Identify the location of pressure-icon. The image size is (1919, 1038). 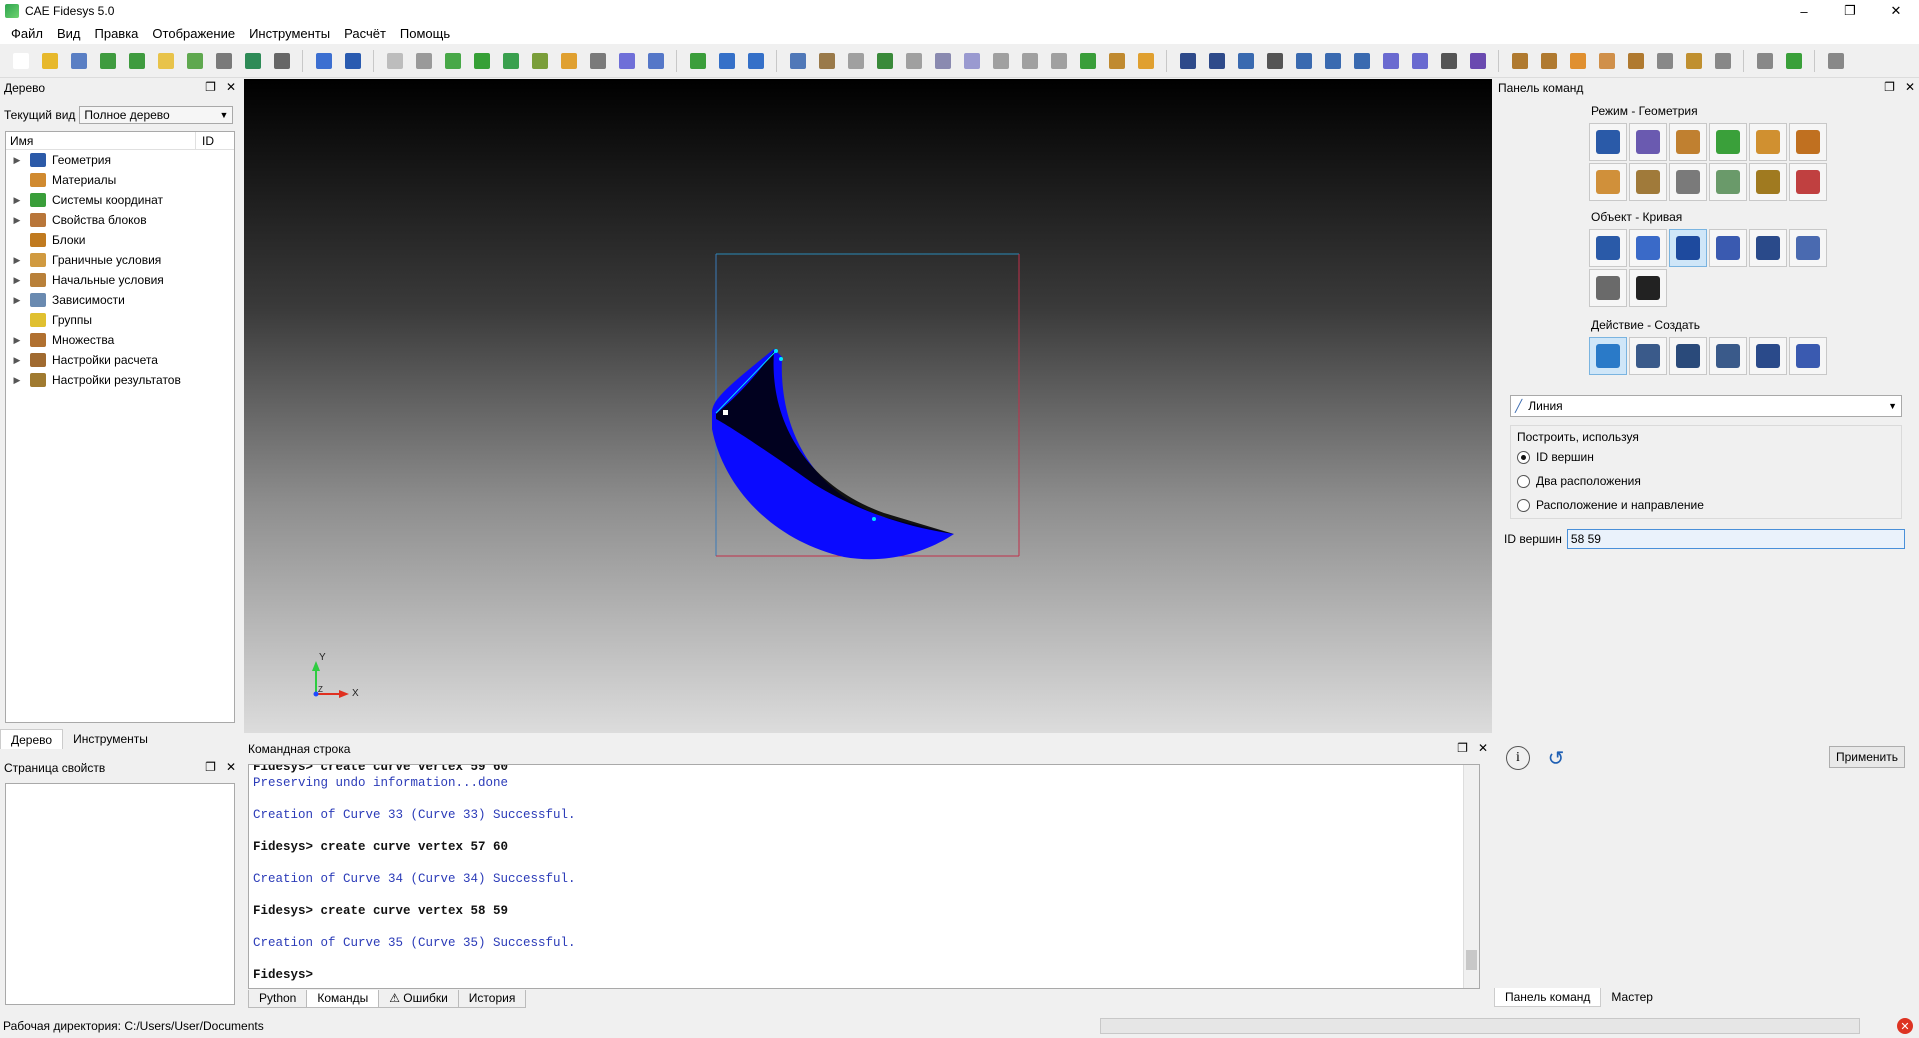
(1578, 61).